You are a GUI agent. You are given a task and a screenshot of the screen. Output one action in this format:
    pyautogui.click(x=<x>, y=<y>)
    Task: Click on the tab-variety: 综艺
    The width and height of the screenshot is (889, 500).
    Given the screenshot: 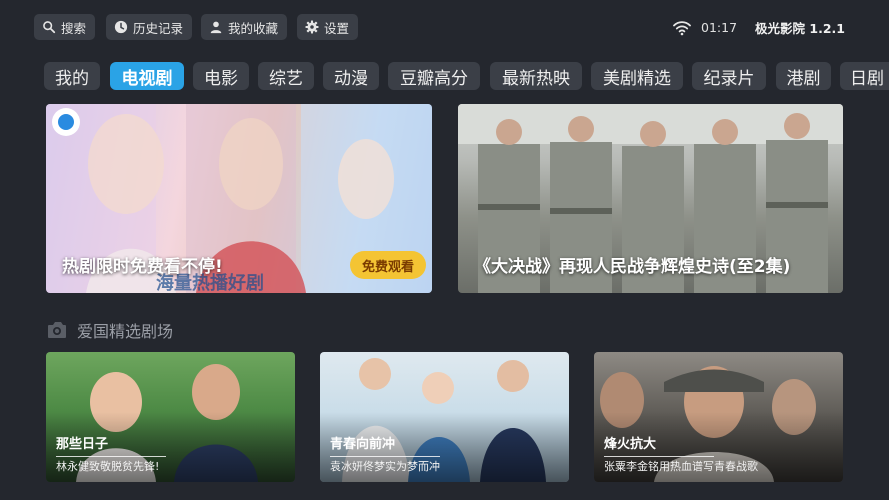 What is the action you would take?
    pyautogui.click(x=286, y=76)
    